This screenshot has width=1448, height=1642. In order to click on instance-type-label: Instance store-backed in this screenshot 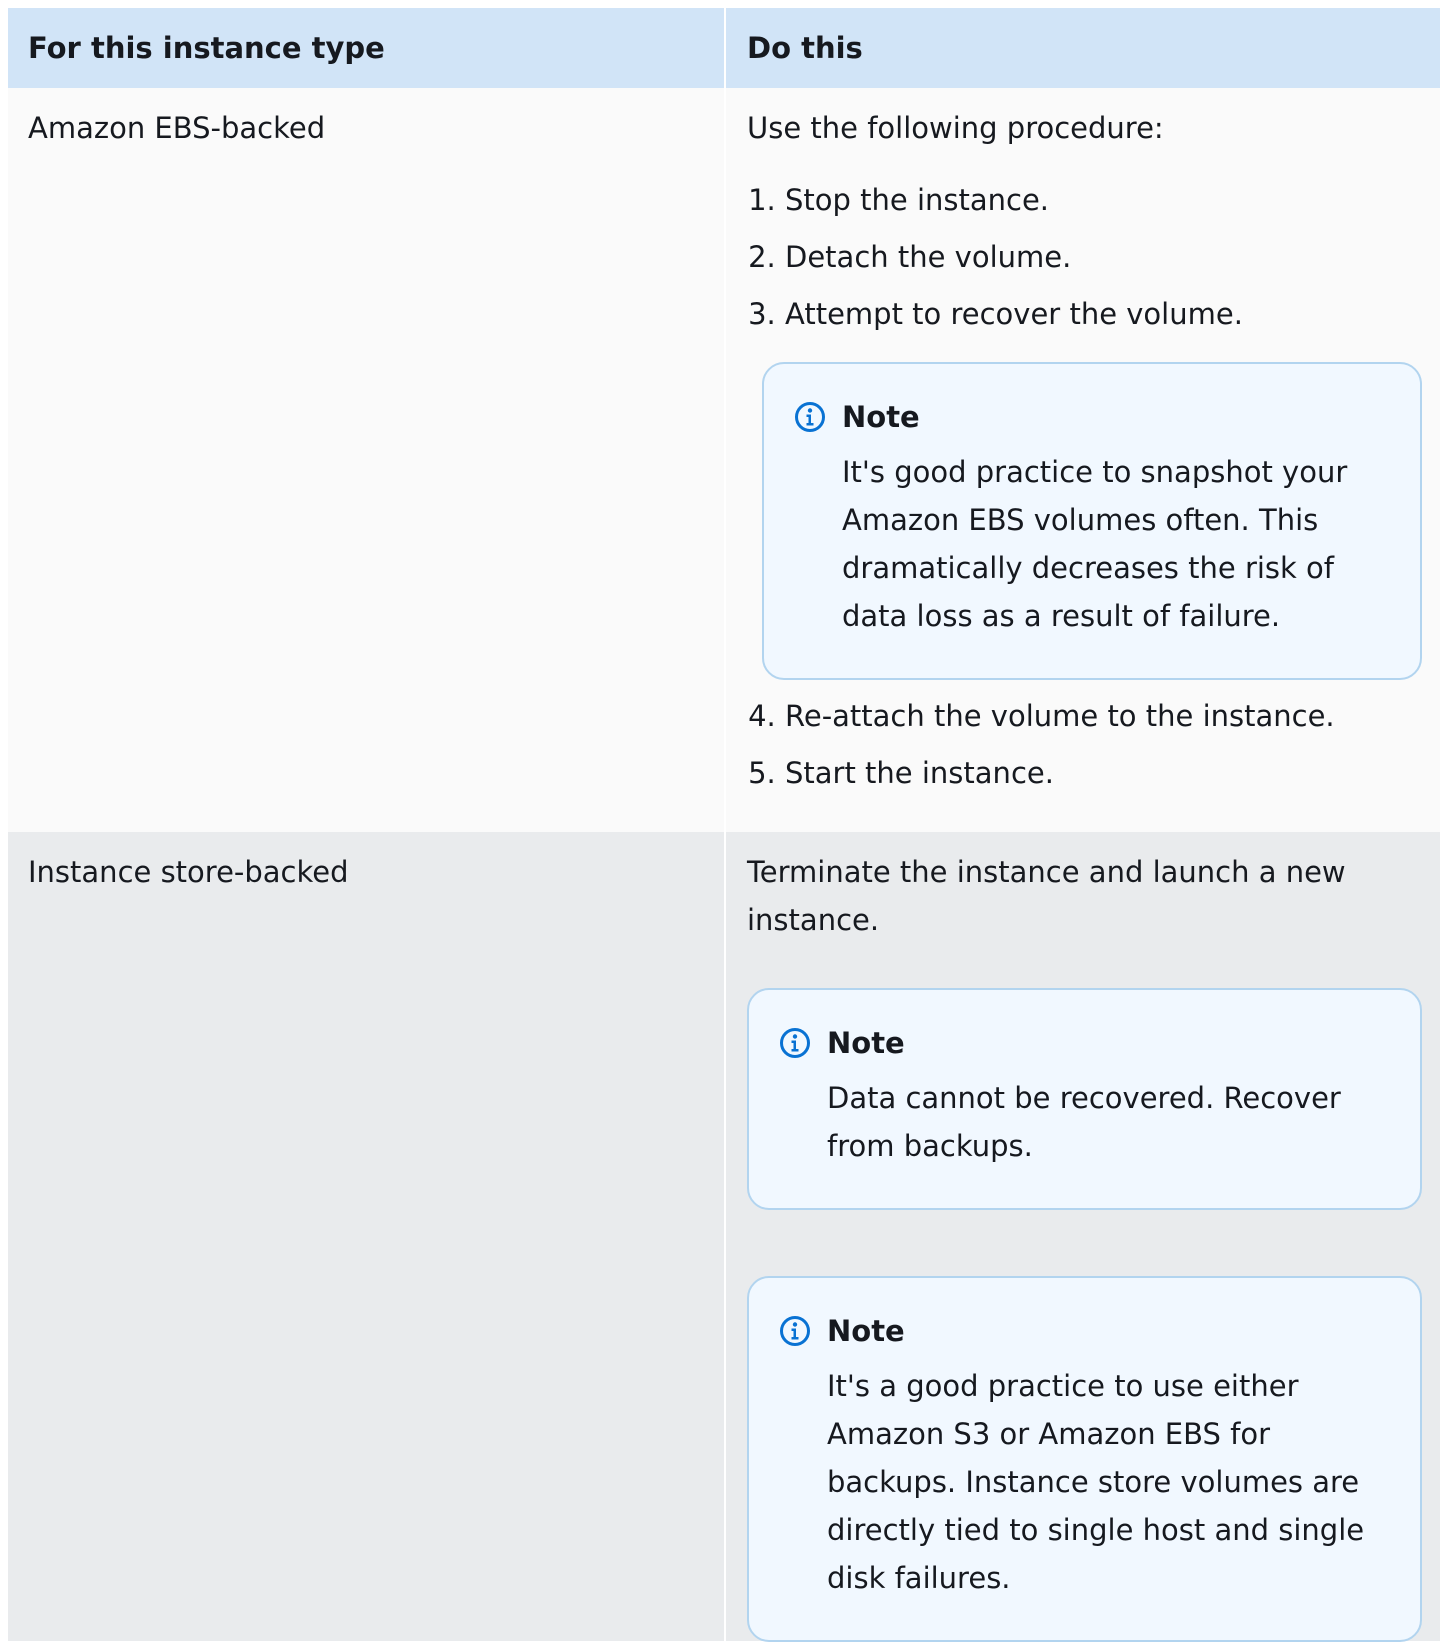, I will do `click(188, 872)`.